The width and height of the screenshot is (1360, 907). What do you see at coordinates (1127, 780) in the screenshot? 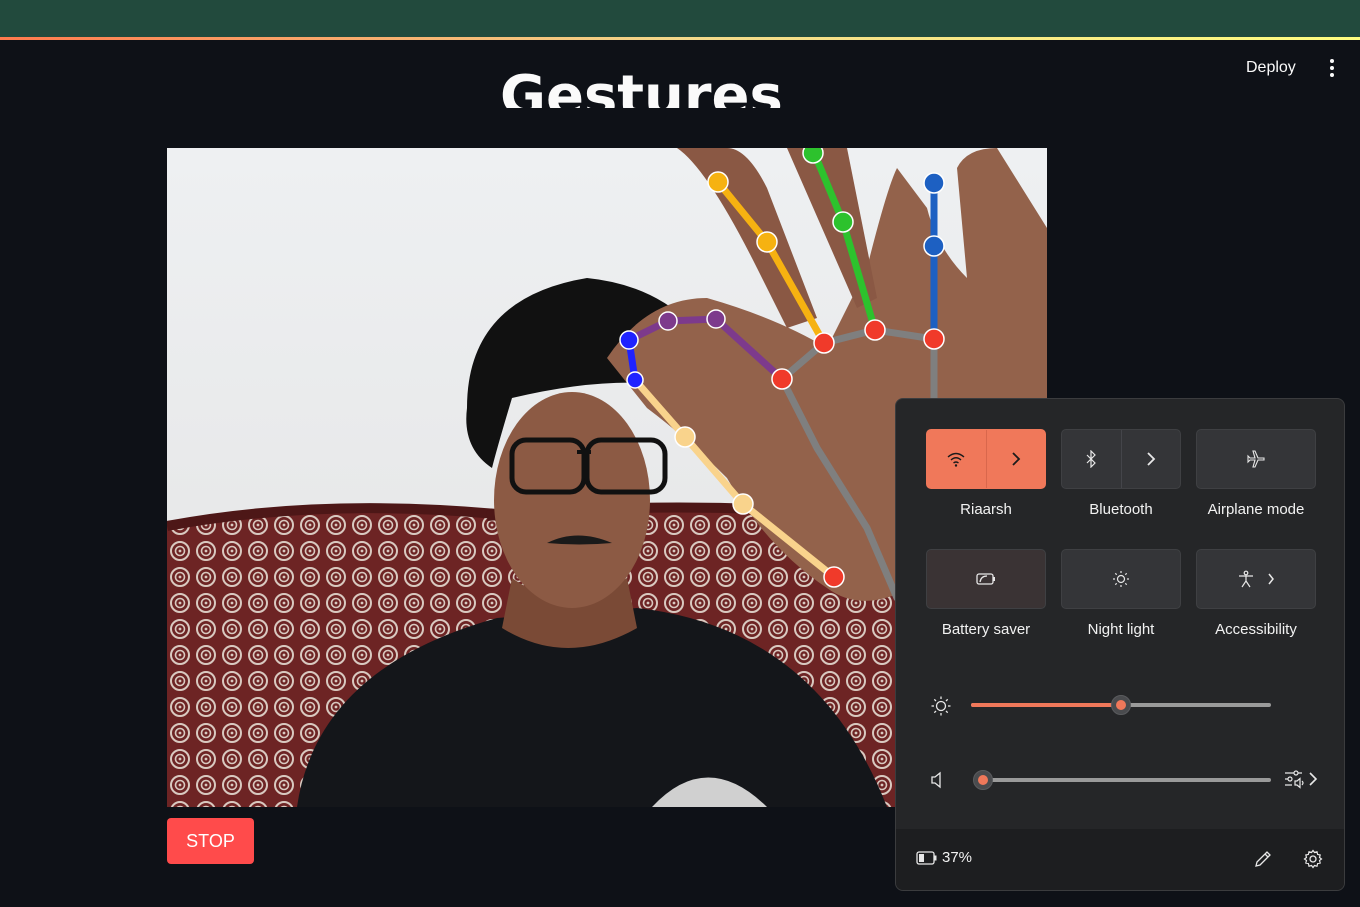
I see `volume-slider-track` at bounding box center [1127, 780].